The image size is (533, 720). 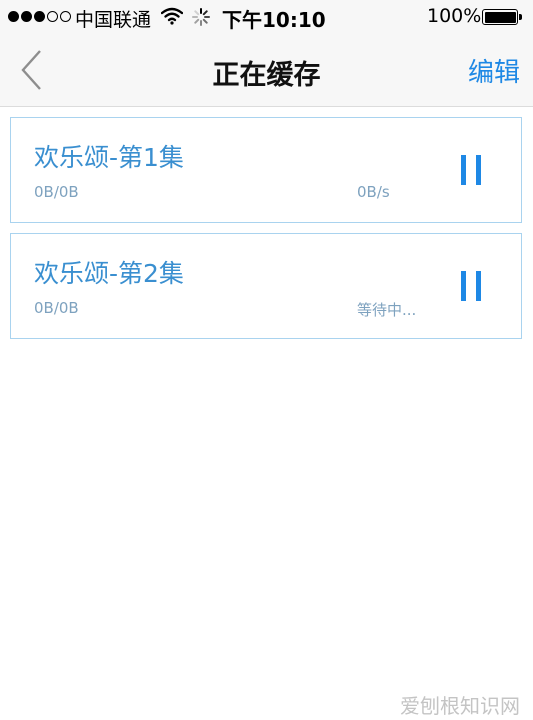 What do you see at coordinates (201, 17) in the screenshot?
I see `loading-spinner-icon` at bounding box center [201, 17].